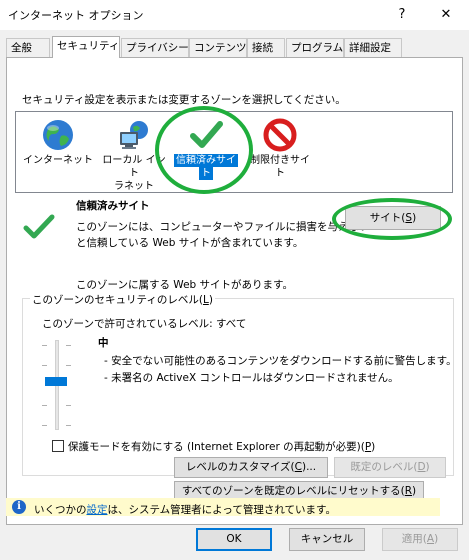  I want to click on tab-content: コンテンツ, so click(218, 47).